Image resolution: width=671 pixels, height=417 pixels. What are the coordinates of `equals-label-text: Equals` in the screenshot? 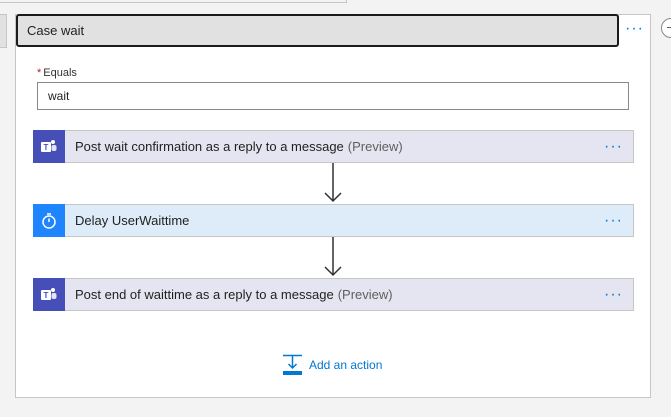 It's located at (60, 73).